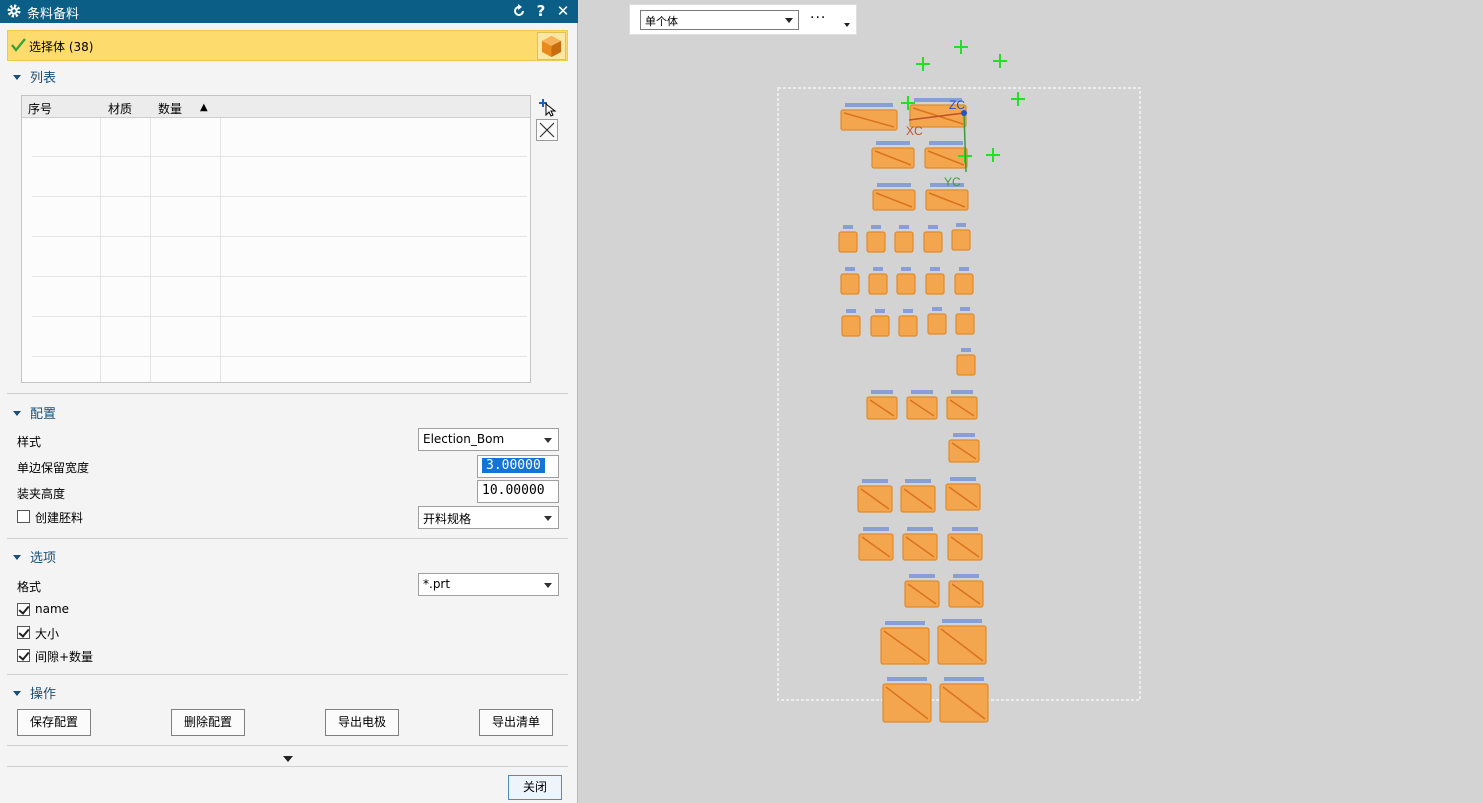  Describe the element at coordinates (288, 759) in the screenshot. I see `expand-more-icon` at that location.